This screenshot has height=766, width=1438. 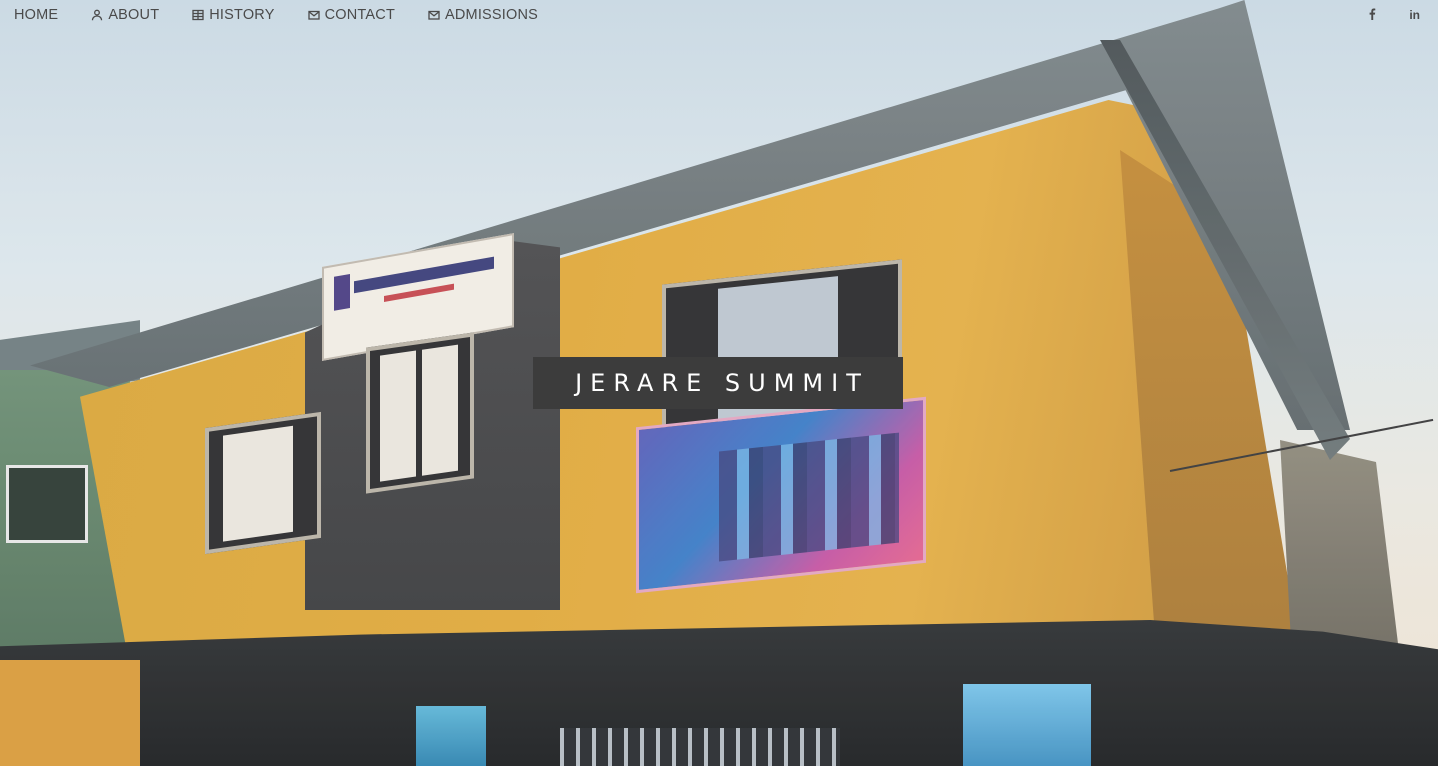 What do you see at coordinates (242, 15) in the screenshot?
I see `nav-history-label: HISTORY` at bounding box center [242, 15].